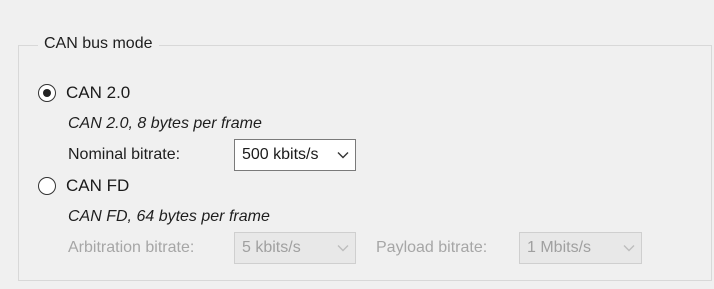  What do you see at coordinates (165, 123) in the screenshot?
I see `can20-description: CAN 2.0, 8 bytes per frame` at bounding box center [165, 123].